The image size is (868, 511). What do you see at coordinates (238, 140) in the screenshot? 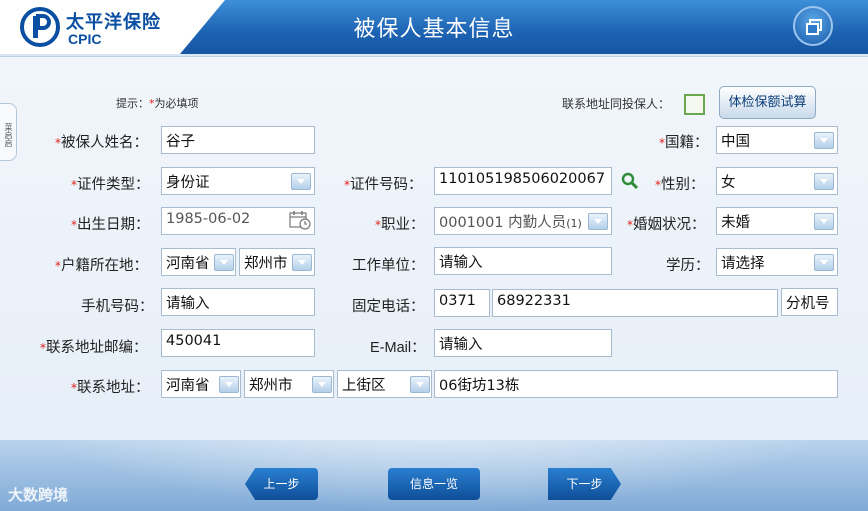
I see `name-field: 谷子` at bounding box center [238, 140].